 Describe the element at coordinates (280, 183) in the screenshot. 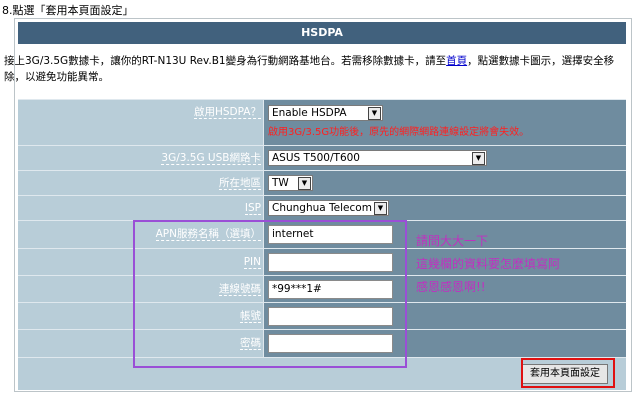

I see `location-value: TW` at that location.